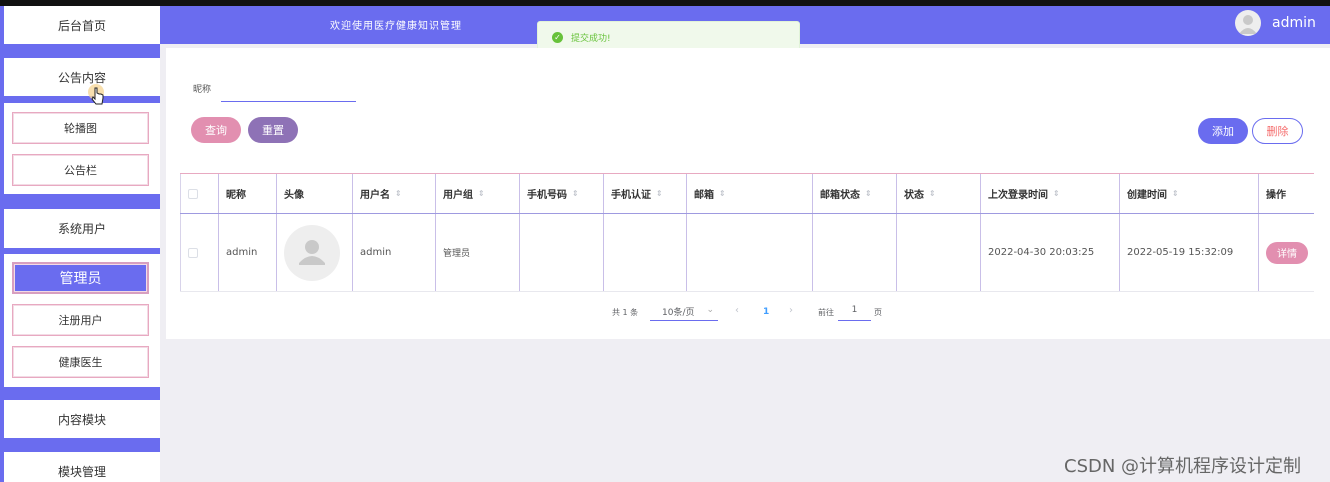  Describe the element at coordinates (1294, 23) in the screenshot. I see `header-username: admin` at that location.